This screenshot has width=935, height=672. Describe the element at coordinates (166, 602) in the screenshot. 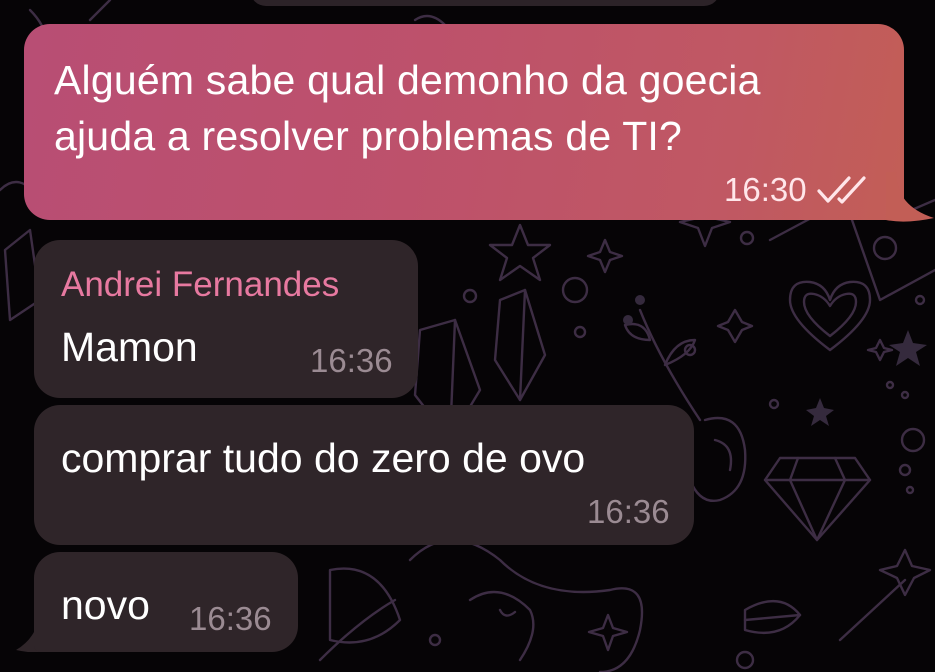

I see `incoming-message: novo 16:36` at that location.